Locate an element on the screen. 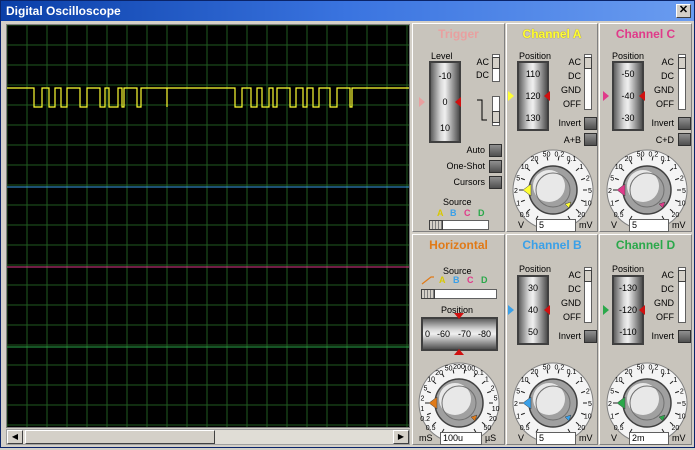 The height and width of the screenshot is (450, 695). trigger-title: Trigger is located at coordinates (458, 34).